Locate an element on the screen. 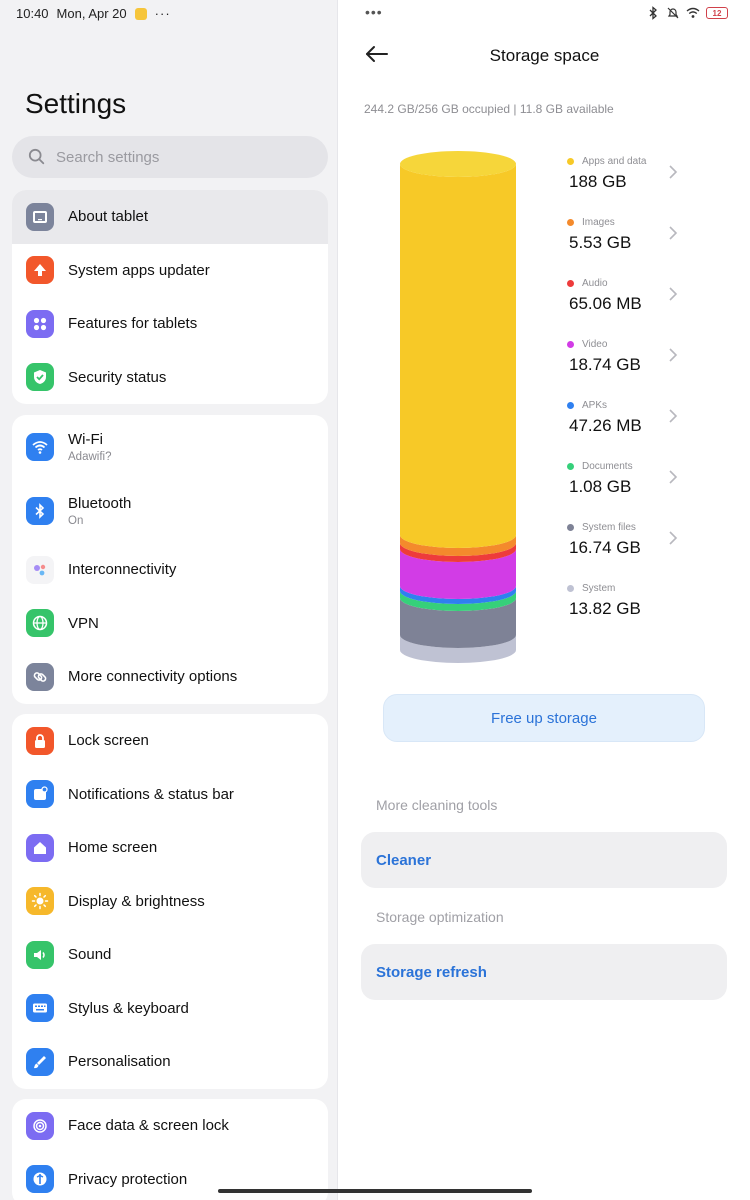 Image resolution: width=750 pixels, height=1200 pixels. settings-item-lock-screen: Lock screen is located at coordinates (170, 741).